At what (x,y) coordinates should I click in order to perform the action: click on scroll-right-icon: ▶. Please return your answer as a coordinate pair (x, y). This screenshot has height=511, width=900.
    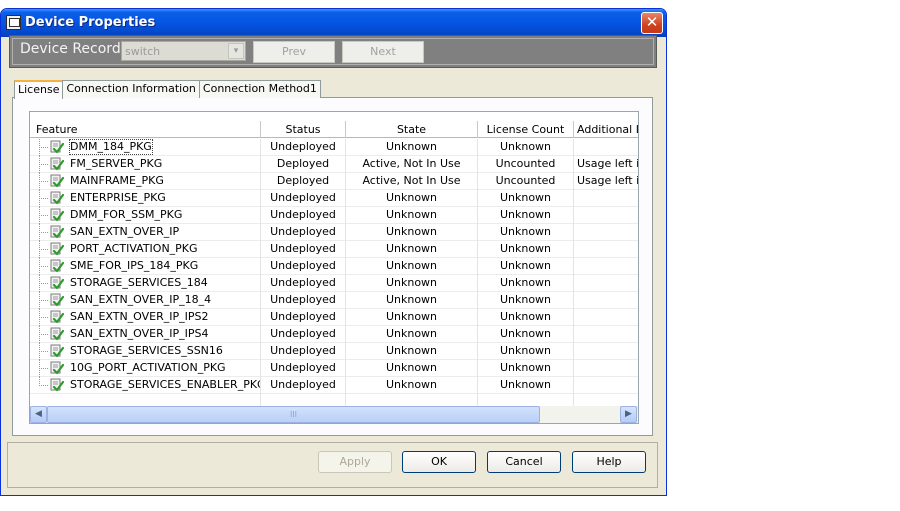
    Looking at the image, I should click on (628, 414).